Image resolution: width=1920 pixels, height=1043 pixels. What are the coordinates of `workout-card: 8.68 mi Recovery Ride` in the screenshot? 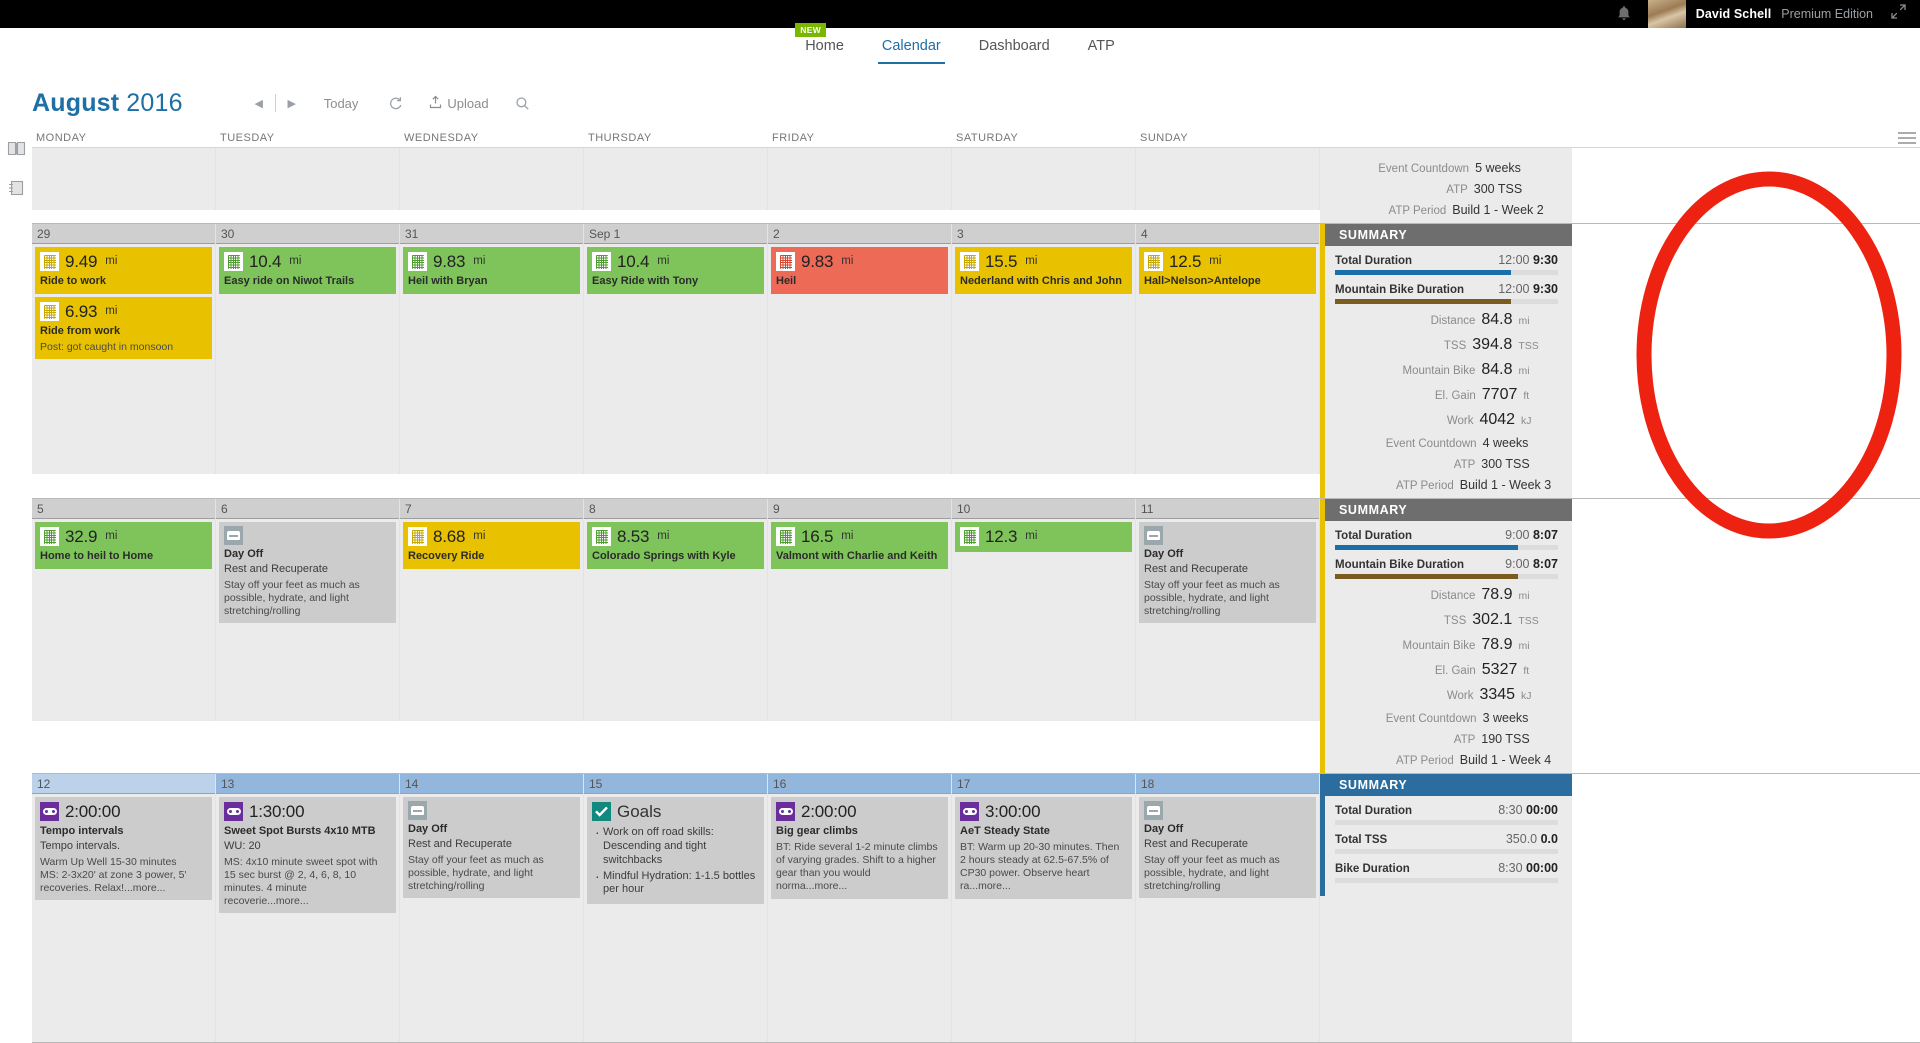 It's located at (491, 545).